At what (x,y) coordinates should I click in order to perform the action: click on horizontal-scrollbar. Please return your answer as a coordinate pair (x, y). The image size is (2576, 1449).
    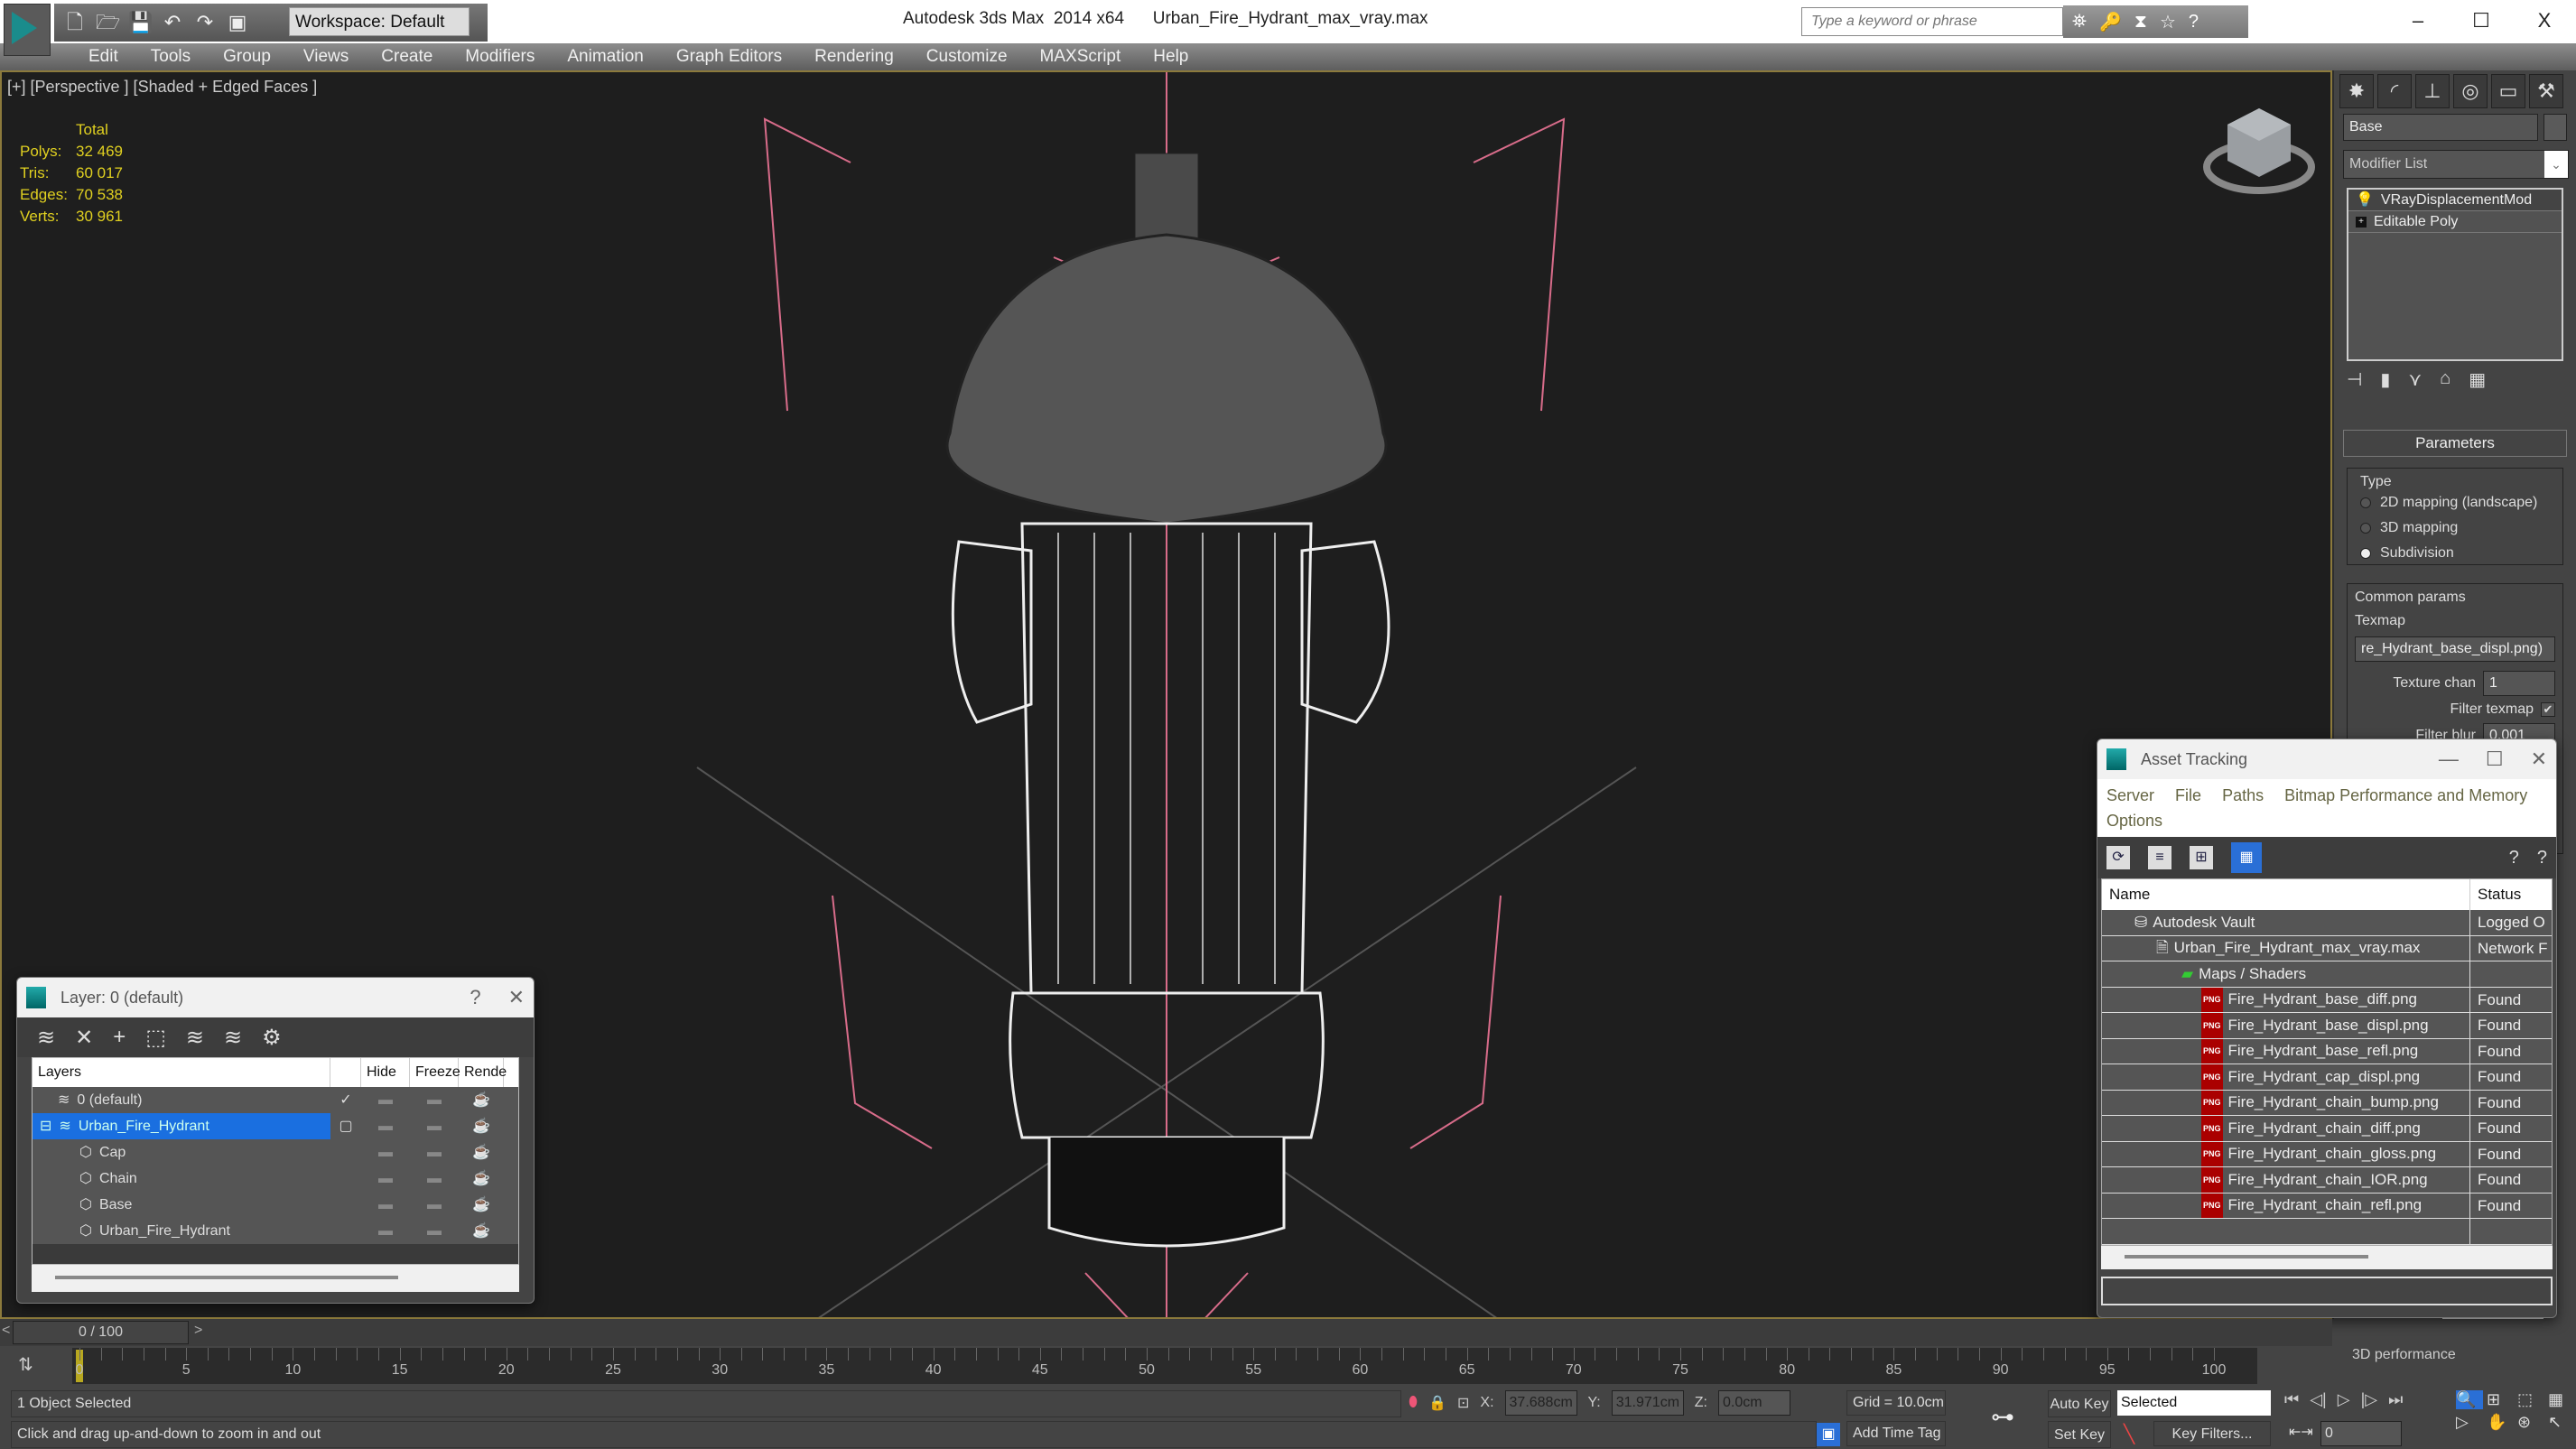
    Looking at the image, I should click on (2327, 1257).